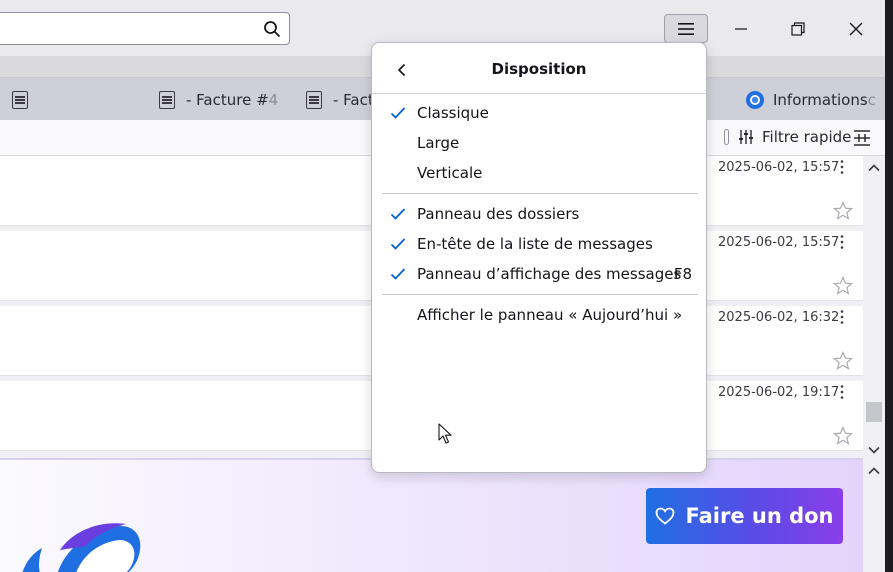 Image resolution: width=893 pixels, height=572 pixels. I want to click on search-icon, so click(272, 29).